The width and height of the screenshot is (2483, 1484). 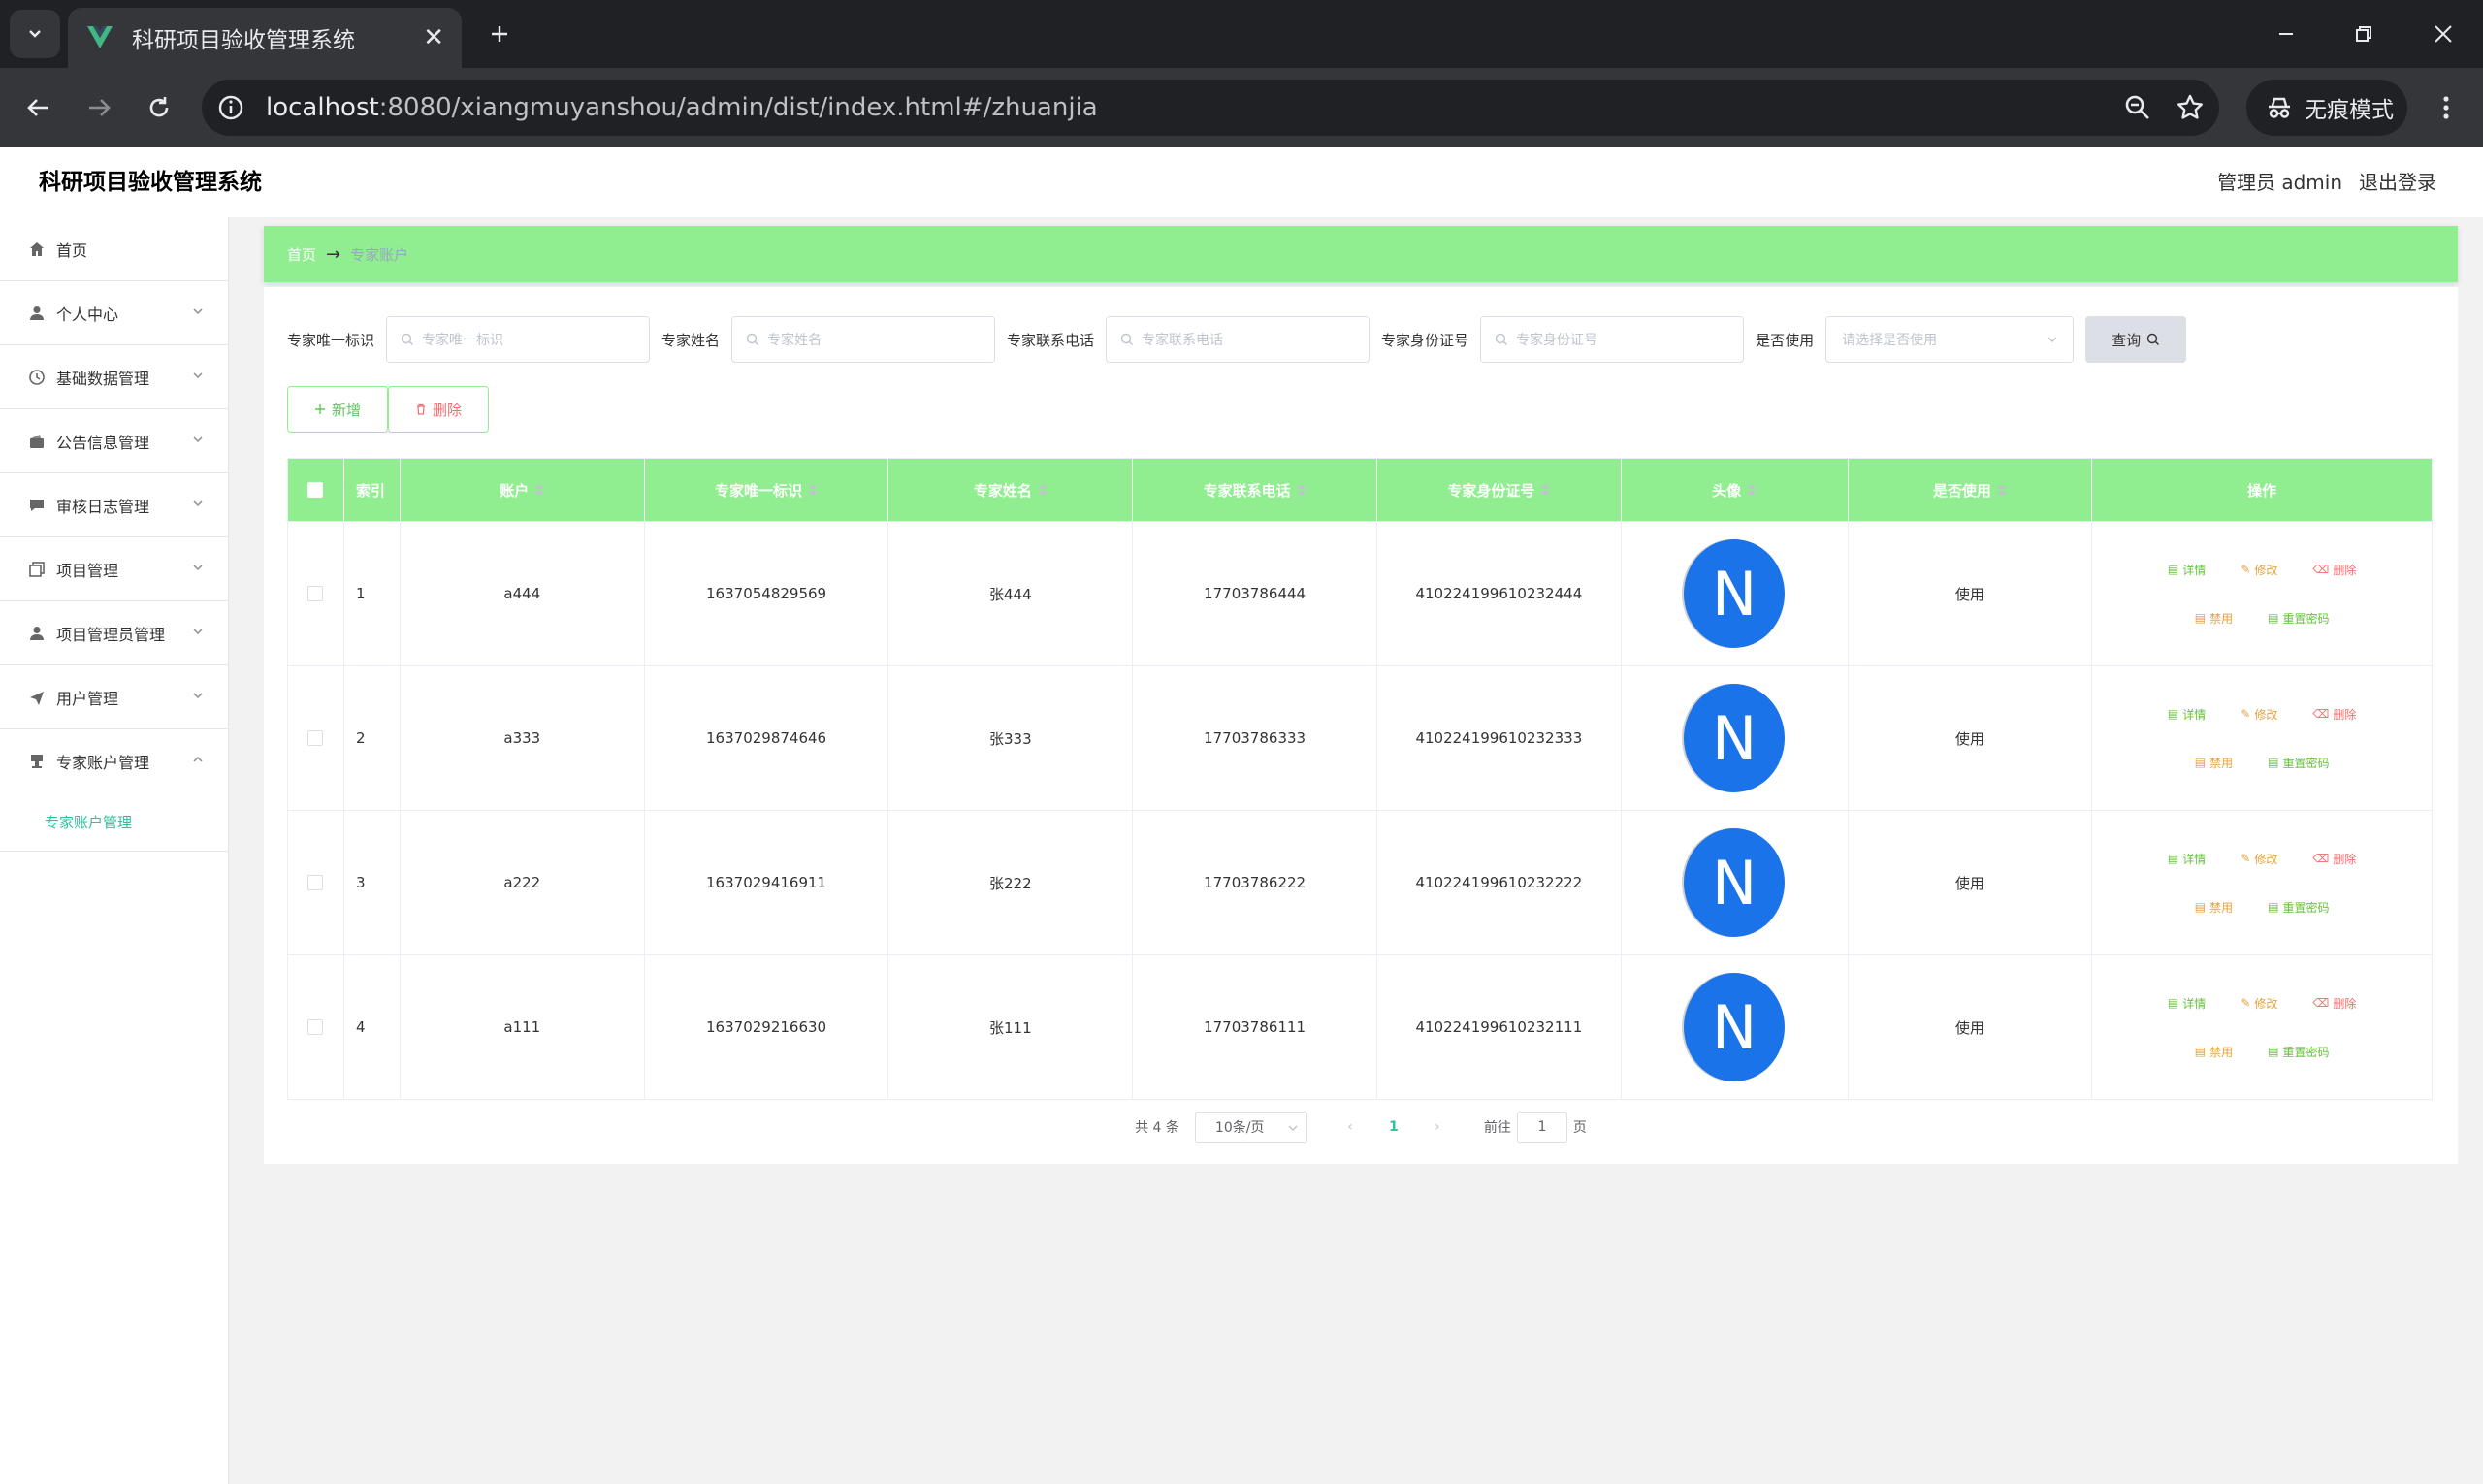 What do you see at coordinates (519, 340) in the screenshot?
I see `search-input-uid: 专家唯一标识` at bounding box center [519, 340].